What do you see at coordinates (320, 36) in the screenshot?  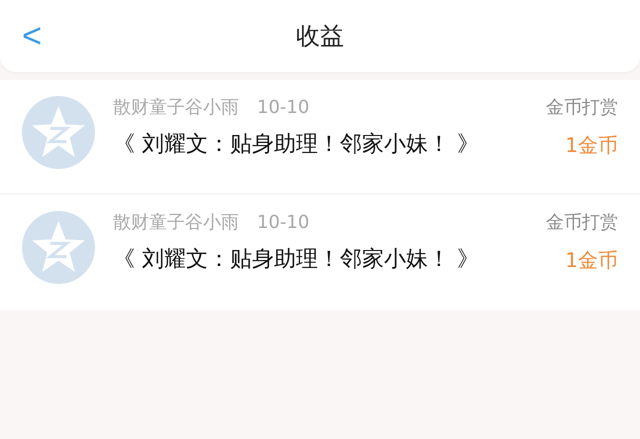 I see `page-title: 收益` at bounding box center [320, 36].